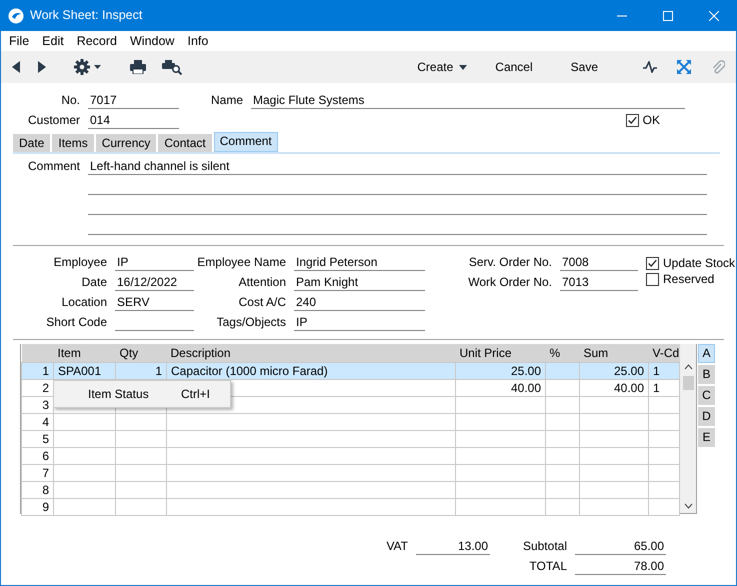 The width and height of the screenshot is (737, 586). What do you see at coordinates (501, 353) in the screenshot?
I see `column-header: Unit Price` at bounding box center [501, 353].